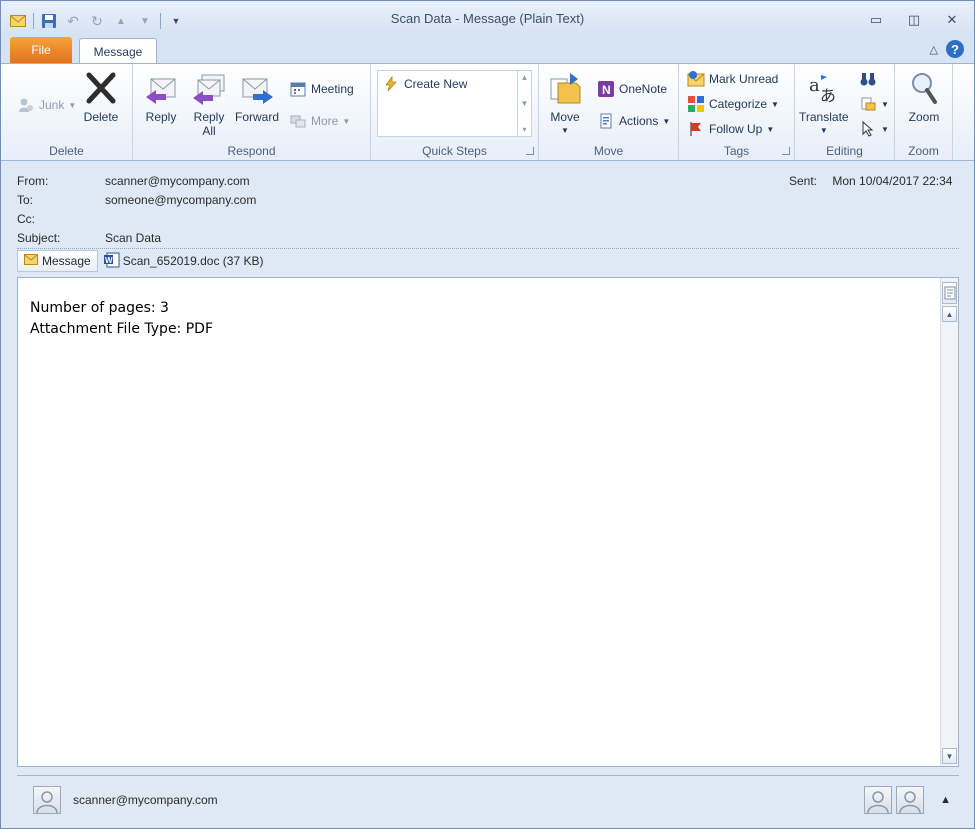 The image size is (975, 829). Describe the element at coordinates (524, 129) in the screenshot. I see `expand-gallery-icon: ▾` at that location.